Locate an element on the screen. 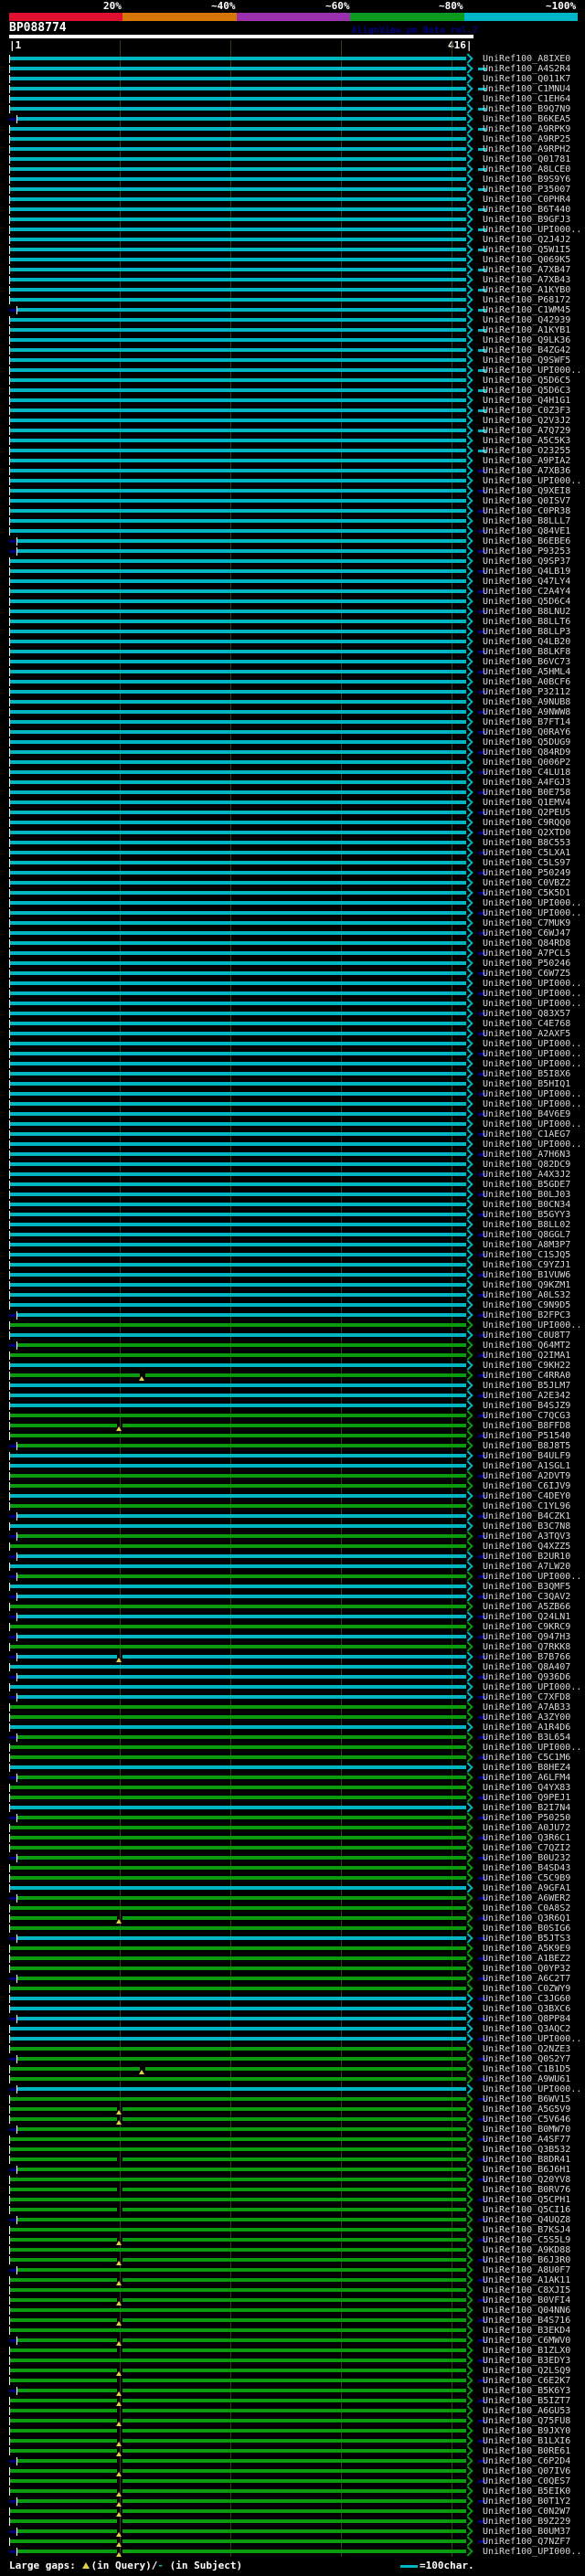 This screenshot has height=2576, width=585. hit-row: UniRef100_C1EH64 is located at coordinates (293, 98).